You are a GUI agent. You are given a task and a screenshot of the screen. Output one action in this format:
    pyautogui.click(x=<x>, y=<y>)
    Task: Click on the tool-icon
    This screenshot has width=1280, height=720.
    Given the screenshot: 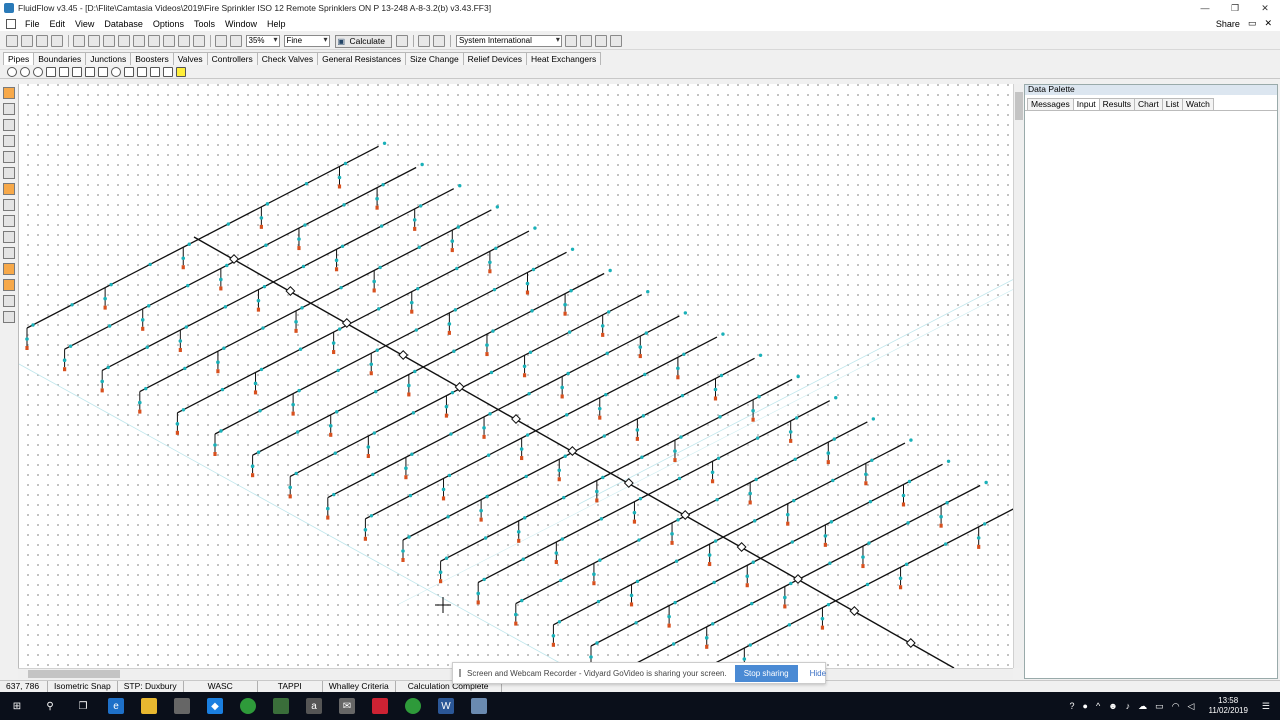 What is the action you would take?
    pyautogui.click(x=9, y=317)
    